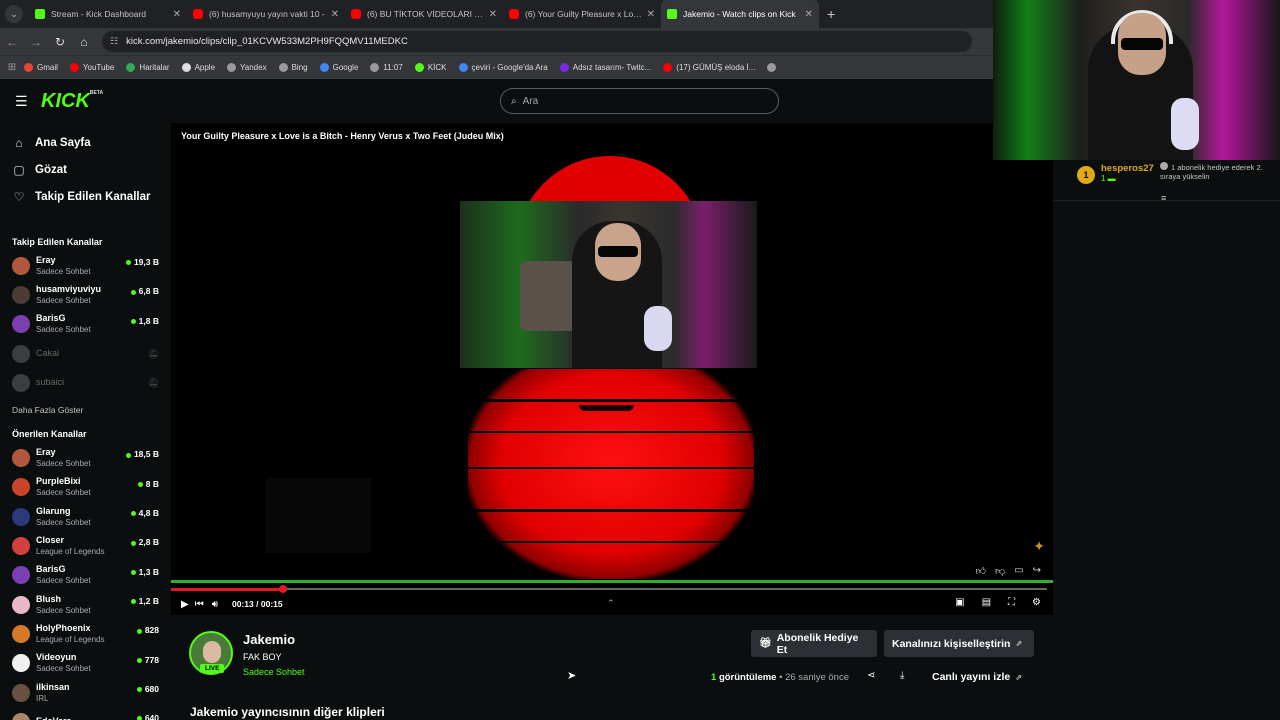  I want to click on comment-icon: ▭, so click(1018, 571).